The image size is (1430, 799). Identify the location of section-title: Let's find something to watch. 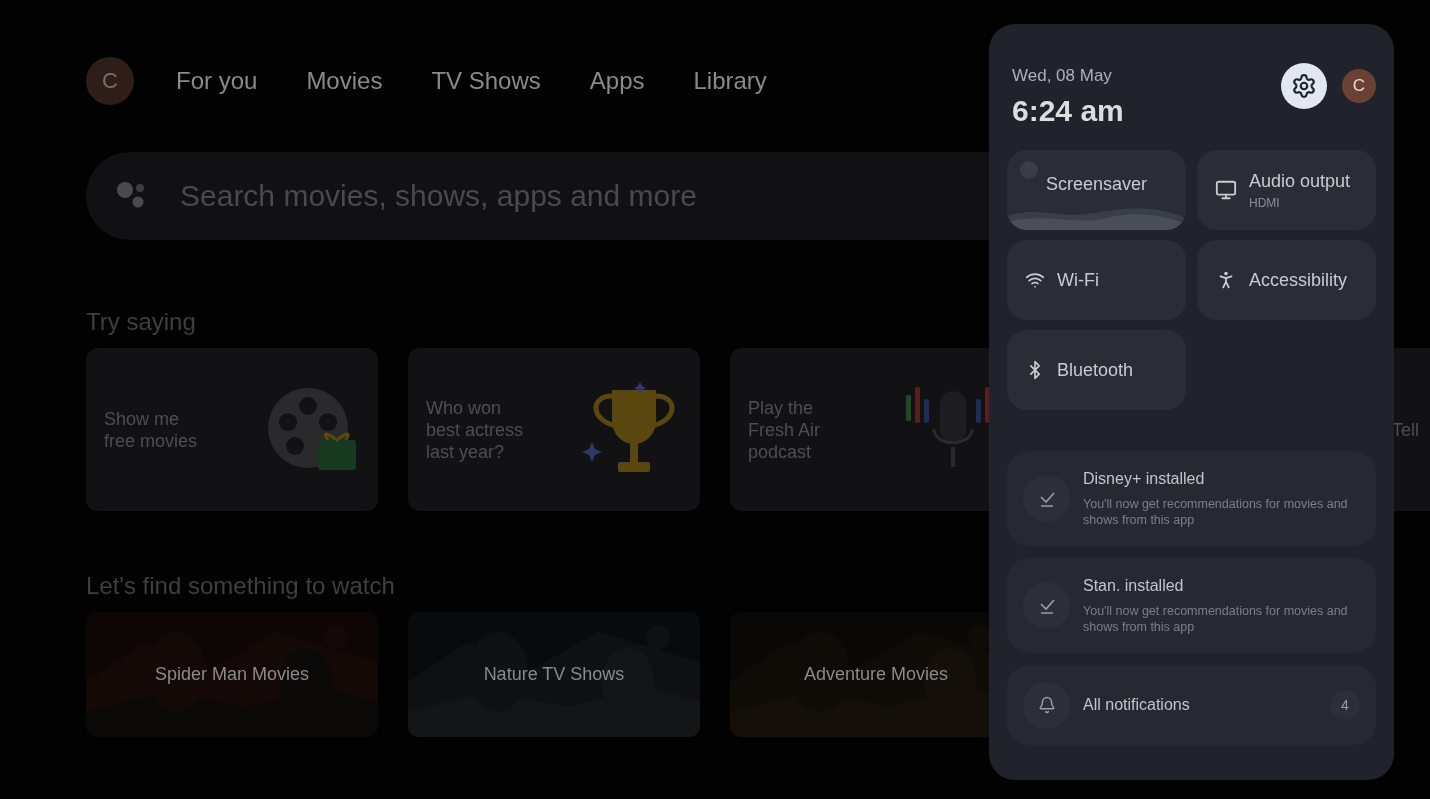
(240, 586).